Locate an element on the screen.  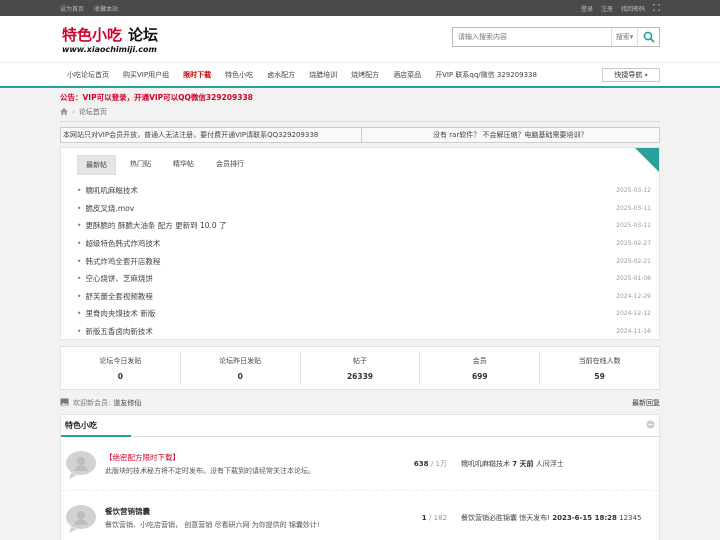
post-total: / 182 is located at coordinates (438, 517).